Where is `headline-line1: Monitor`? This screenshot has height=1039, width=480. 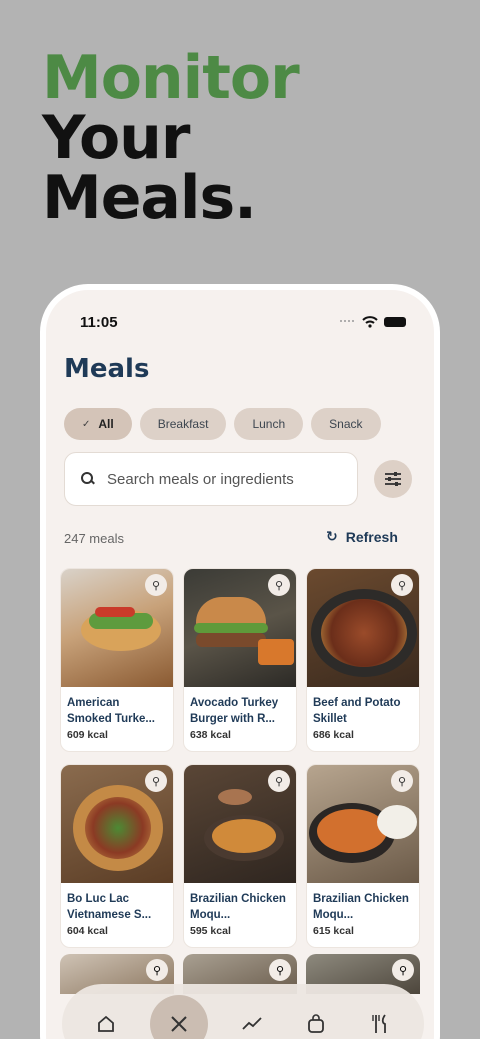 headline-line1: Monitor is located at coordinates (171, 78).